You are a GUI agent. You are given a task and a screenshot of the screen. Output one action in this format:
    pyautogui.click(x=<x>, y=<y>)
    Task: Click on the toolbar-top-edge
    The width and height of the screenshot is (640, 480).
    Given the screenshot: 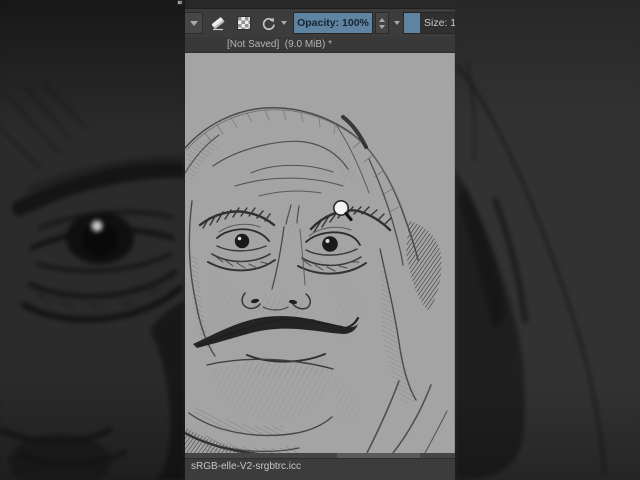 What is the action you would take?
    pyautogui.click(x=320, y=4)
    